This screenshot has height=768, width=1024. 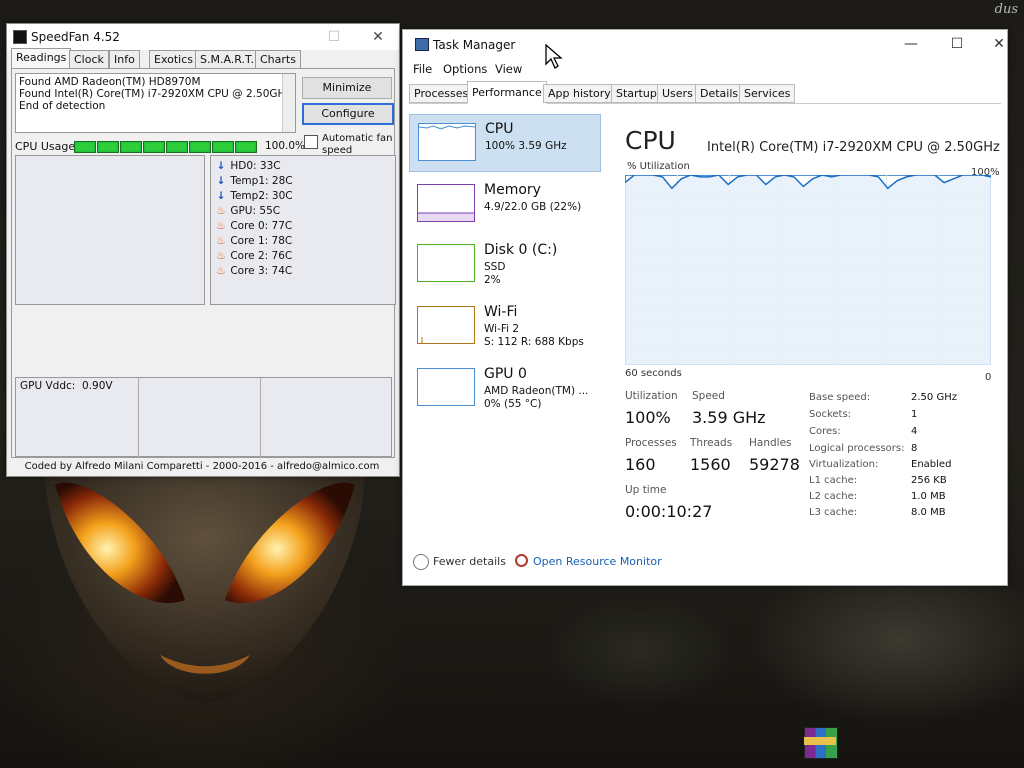 I want to click on utilization-value: 100%, so click(x=648, y=417).